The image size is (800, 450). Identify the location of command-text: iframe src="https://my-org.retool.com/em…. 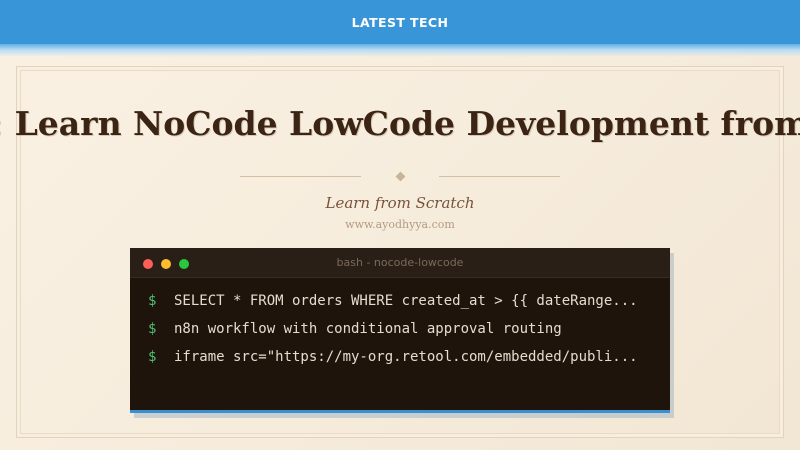
(406, 357).